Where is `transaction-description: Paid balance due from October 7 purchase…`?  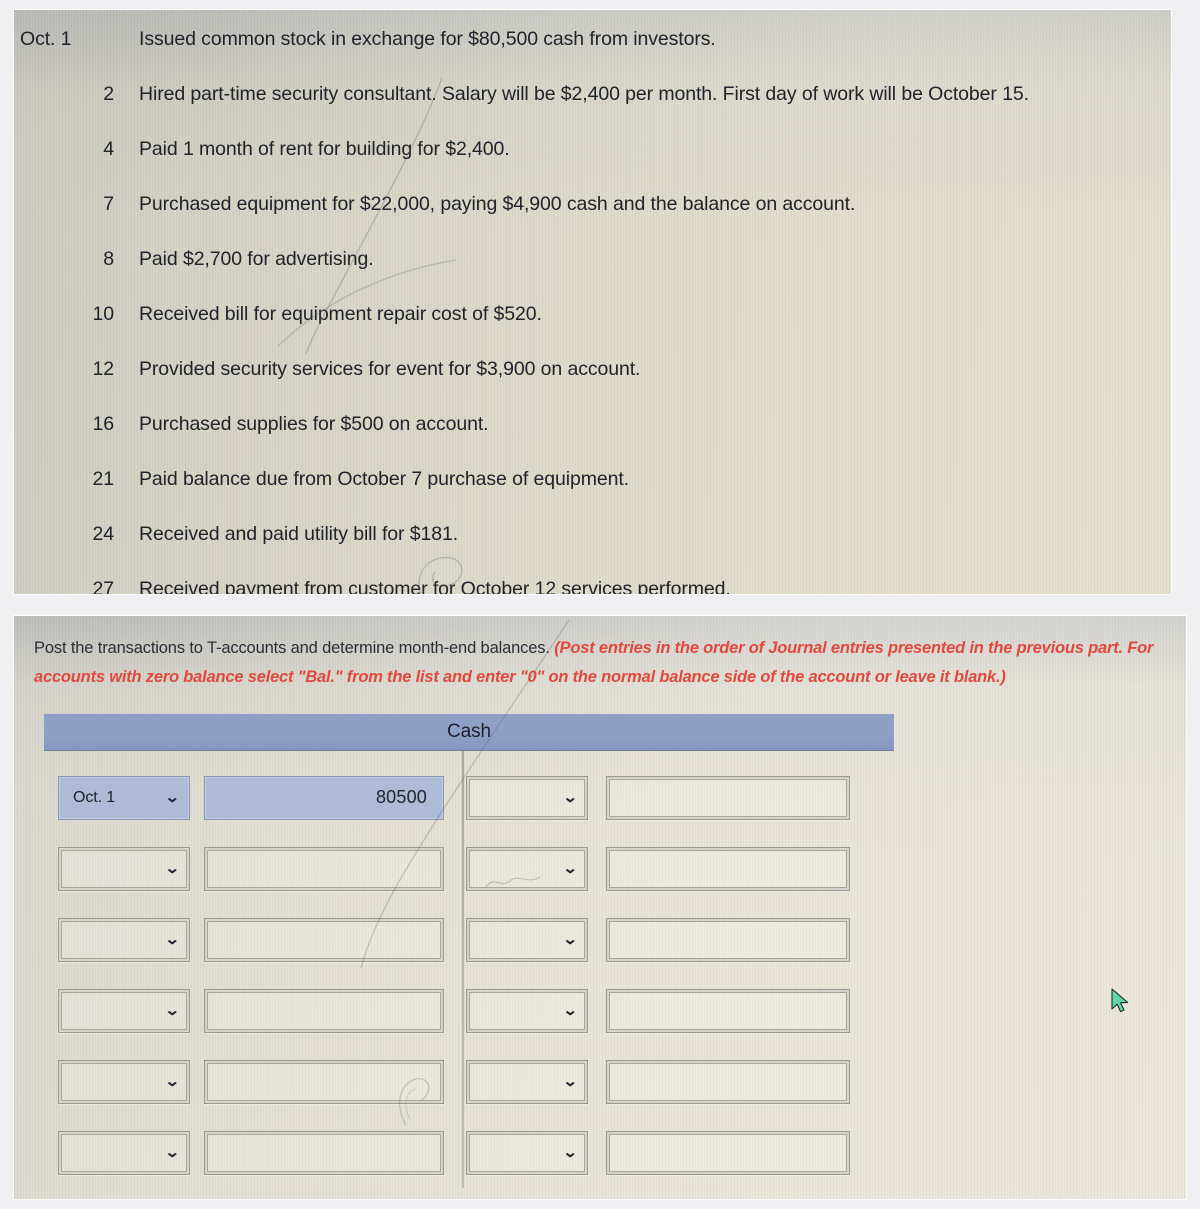 transaction-description: Paid balance due from October 7 purchase… is located at coordinates (384, 479).